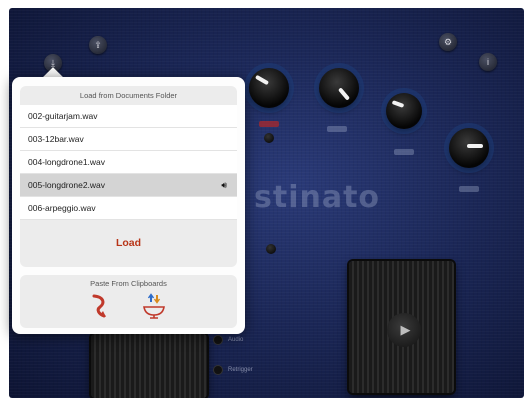 The image size is (531, 400). I want to click on info-icon: i, so click(488, 62).